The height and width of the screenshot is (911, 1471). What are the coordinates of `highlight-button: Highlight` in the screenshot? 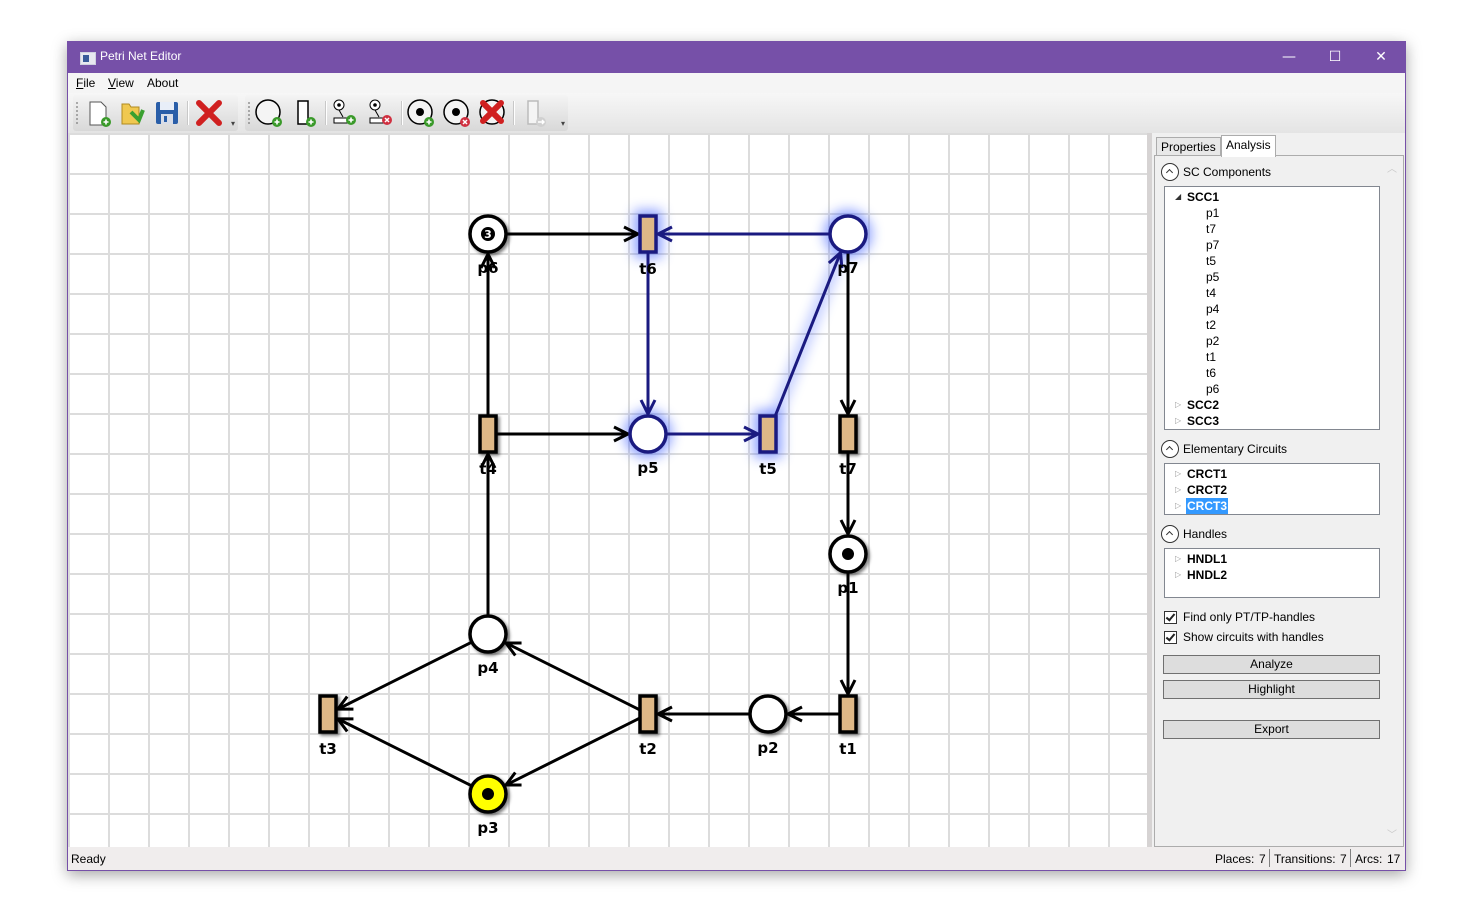 It's located at (1271, 689).